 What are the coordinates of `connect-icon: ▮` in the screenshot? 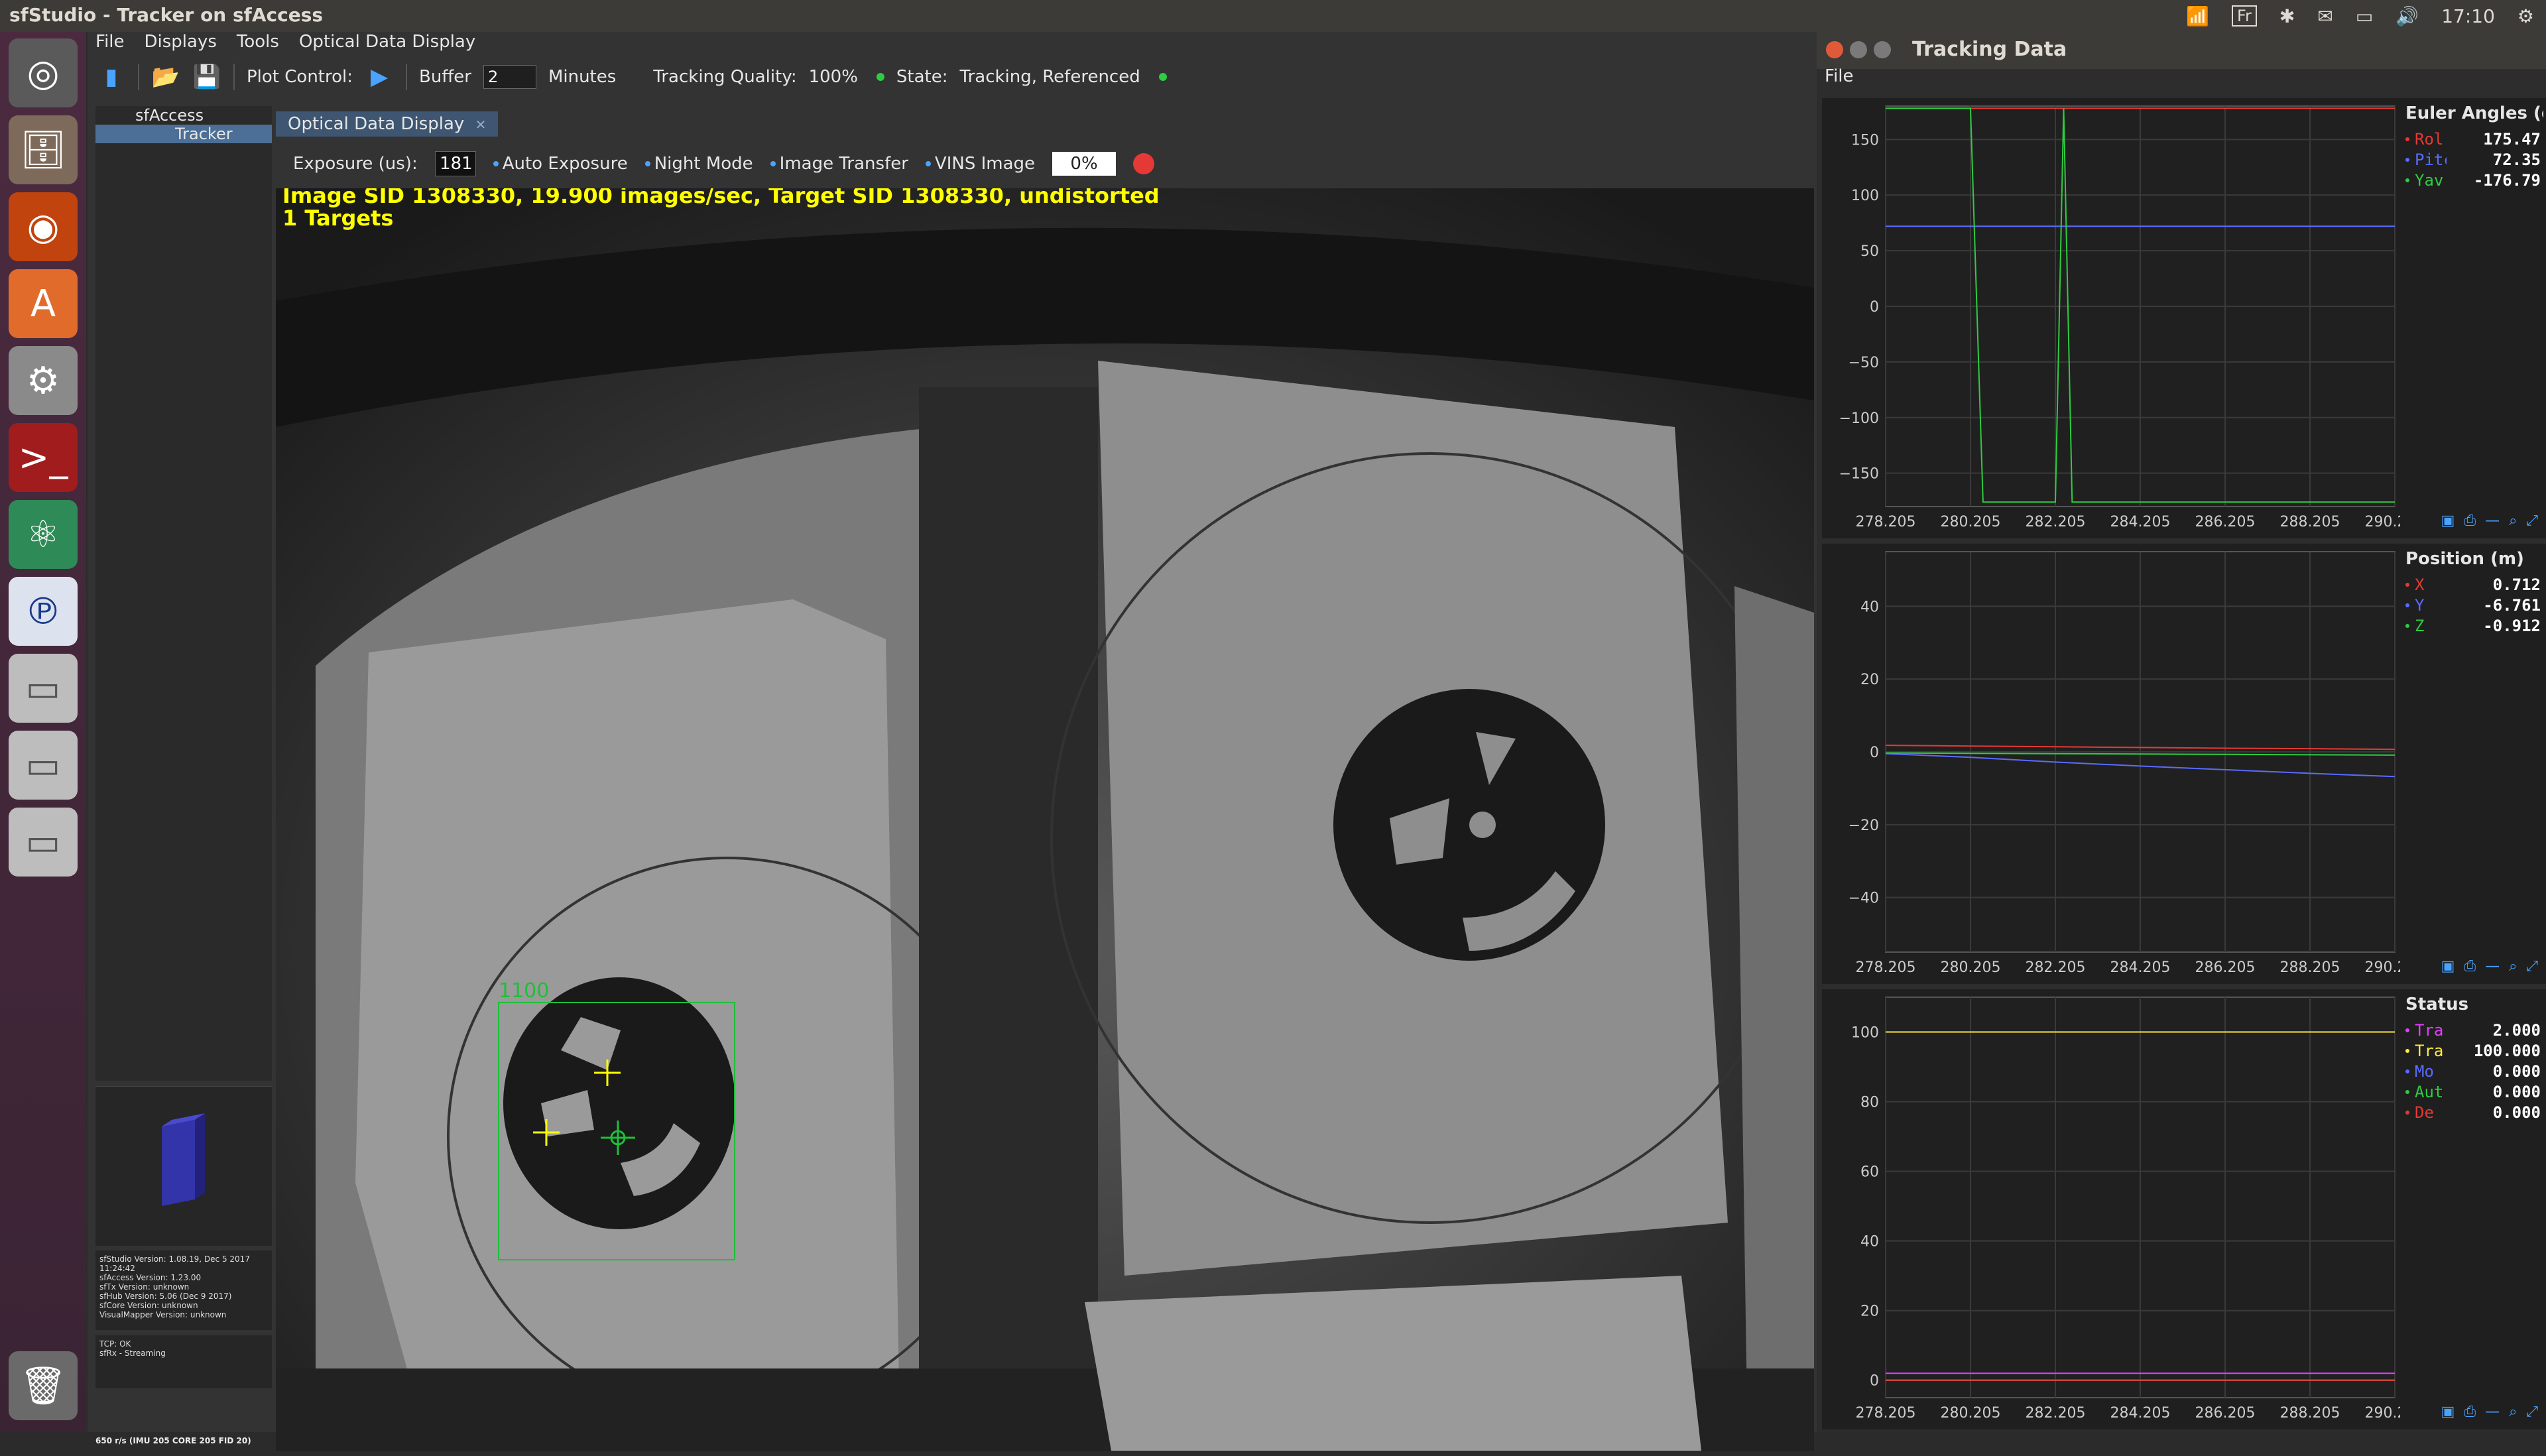 It's located at (111, 76).